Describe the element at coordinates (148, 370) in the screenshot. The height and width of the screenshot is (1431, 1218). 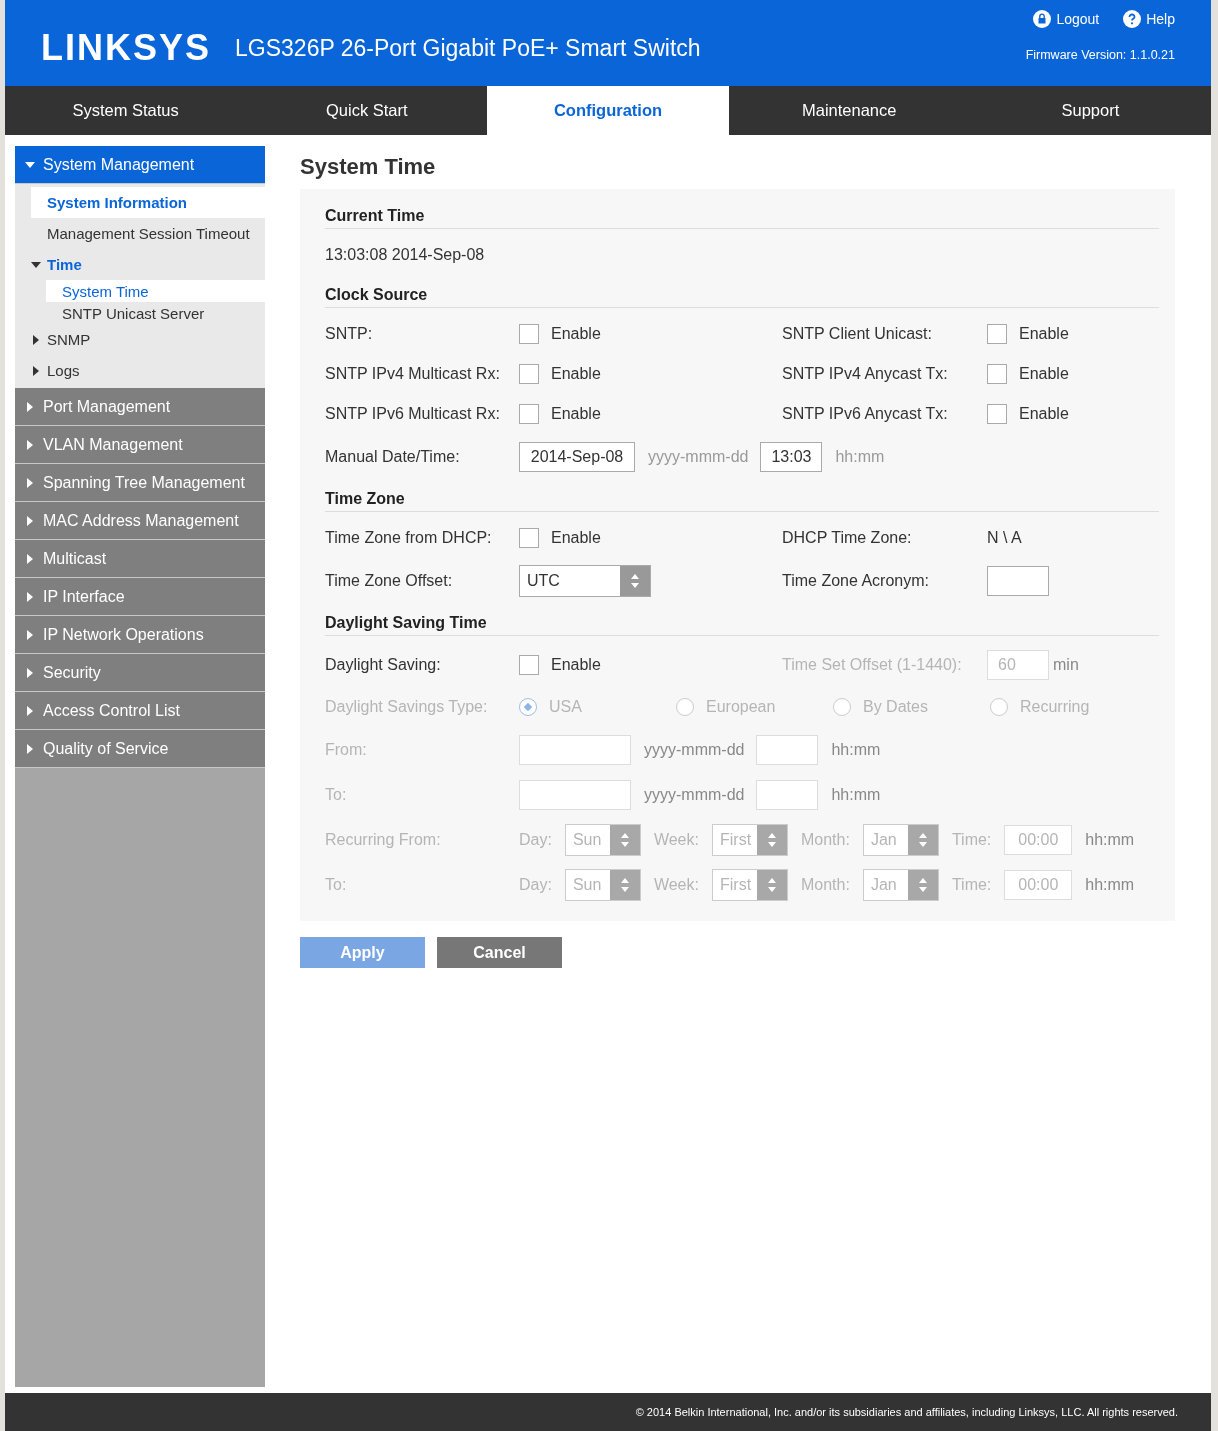
I see `sidebar-item: Logs` at that location.